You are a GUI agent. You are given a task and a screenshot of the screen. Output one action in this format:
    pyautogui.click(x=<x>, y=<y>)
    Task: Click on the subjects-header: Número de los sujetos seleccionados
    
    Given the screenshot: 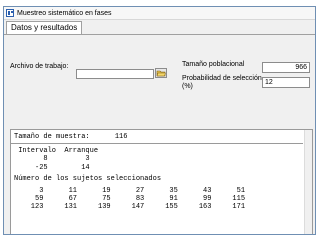 What is the action you would take?
    pyautogui.click(x=88, y=178)
    